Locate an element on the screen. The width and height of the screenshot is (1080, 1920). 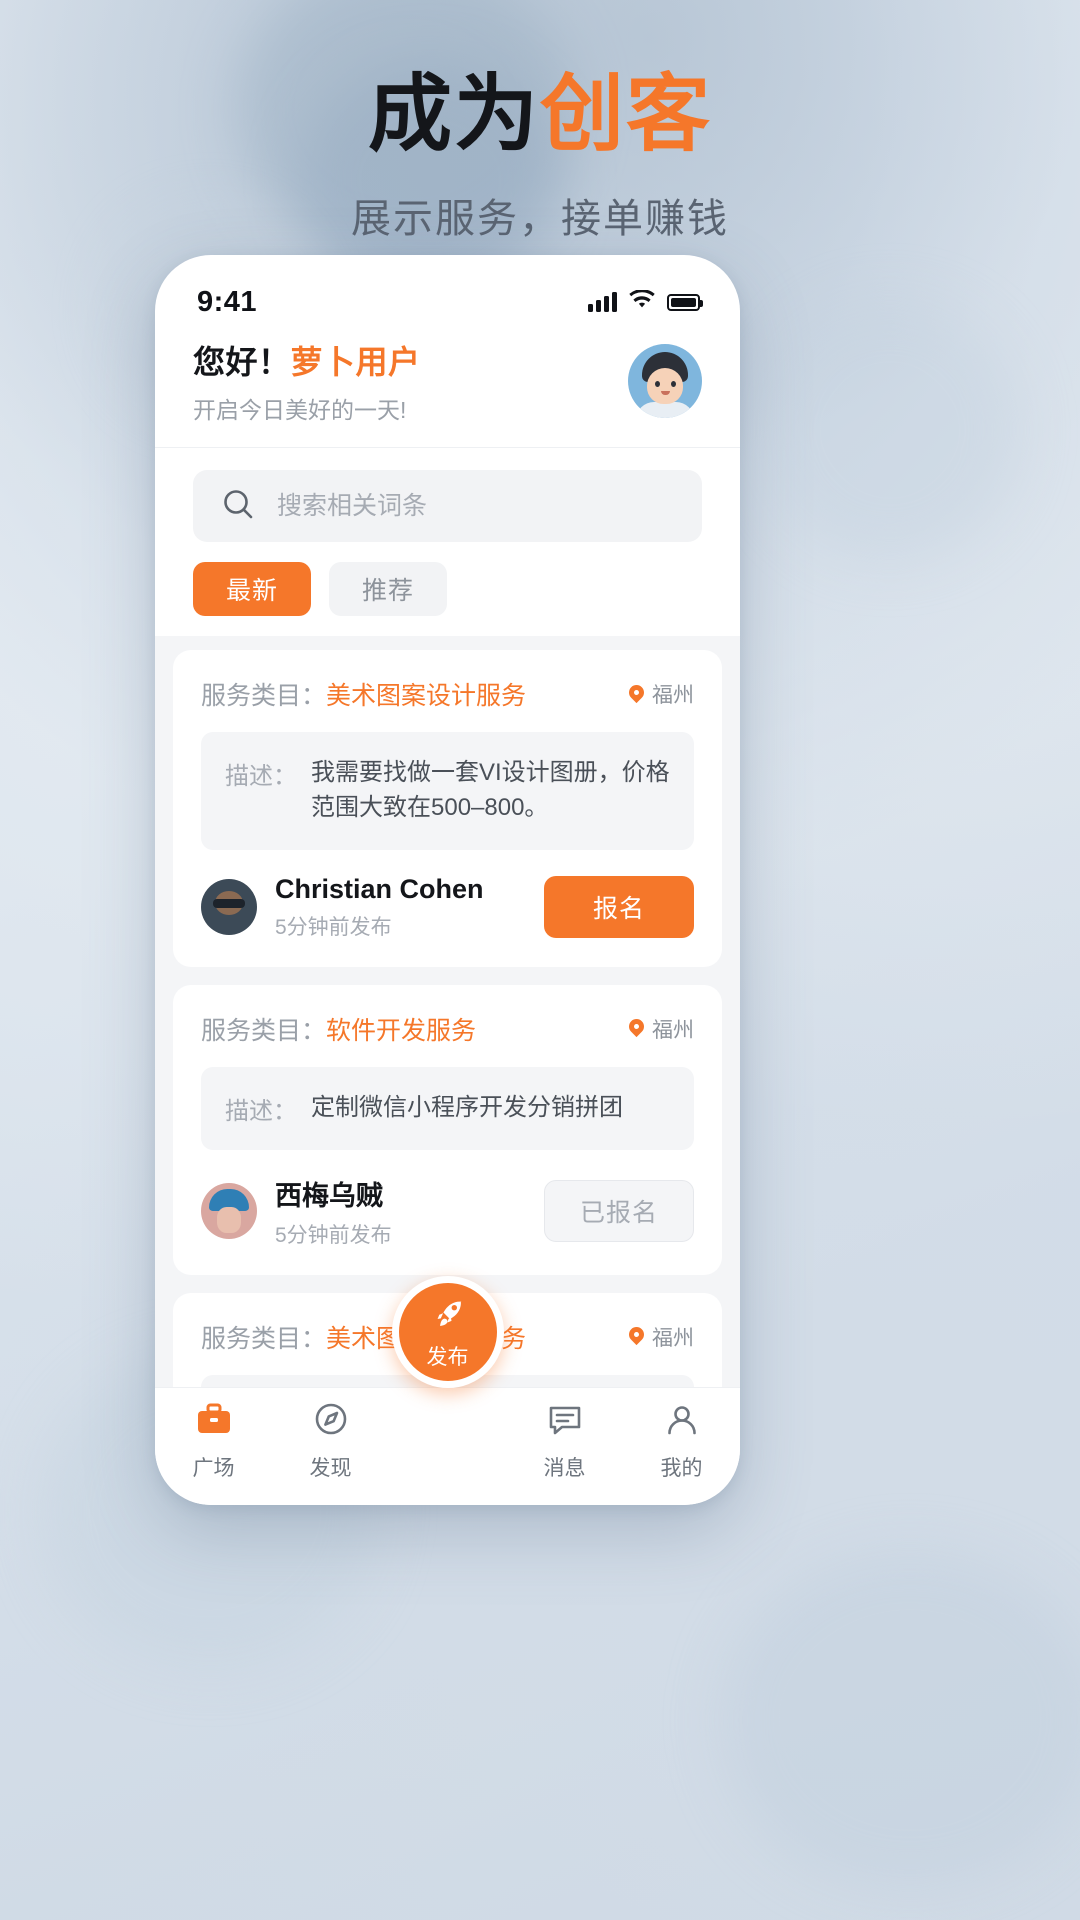
greeting-line: 您好！萝卜用户 is located at coordinates (307, 360).